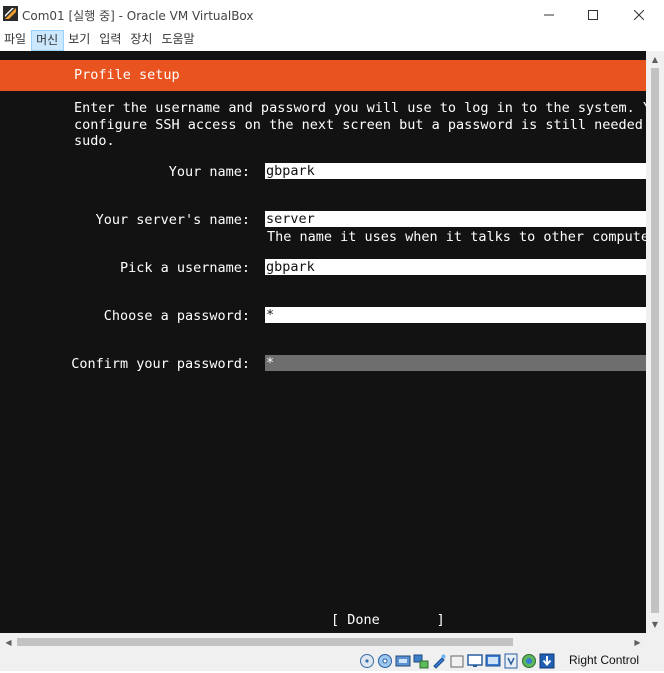 The image size is (664, 673). What do you see at coordinates (388, 620) in the screenshot?
I see `done-button: [ Done ]` at bounding box center [388, 620].